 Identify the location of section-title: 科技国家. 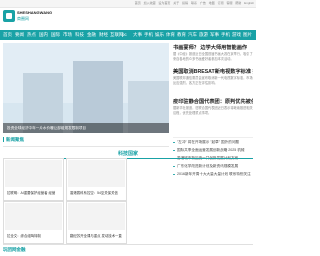
(128, 153).